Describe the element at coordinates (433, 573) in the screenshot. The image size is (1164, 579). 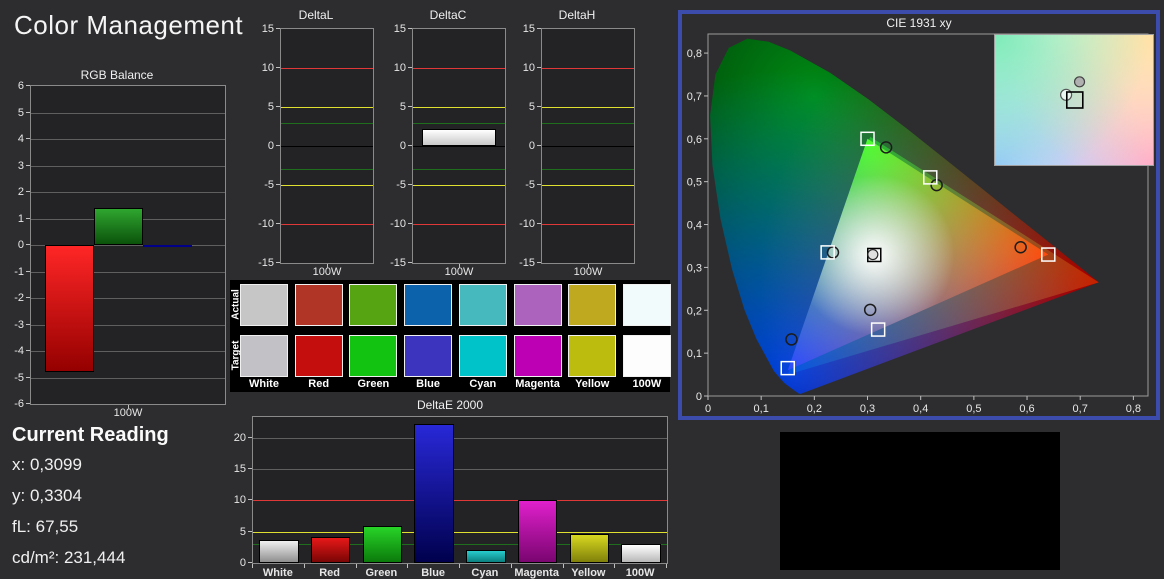
I see `category-label: Blue` at that location.